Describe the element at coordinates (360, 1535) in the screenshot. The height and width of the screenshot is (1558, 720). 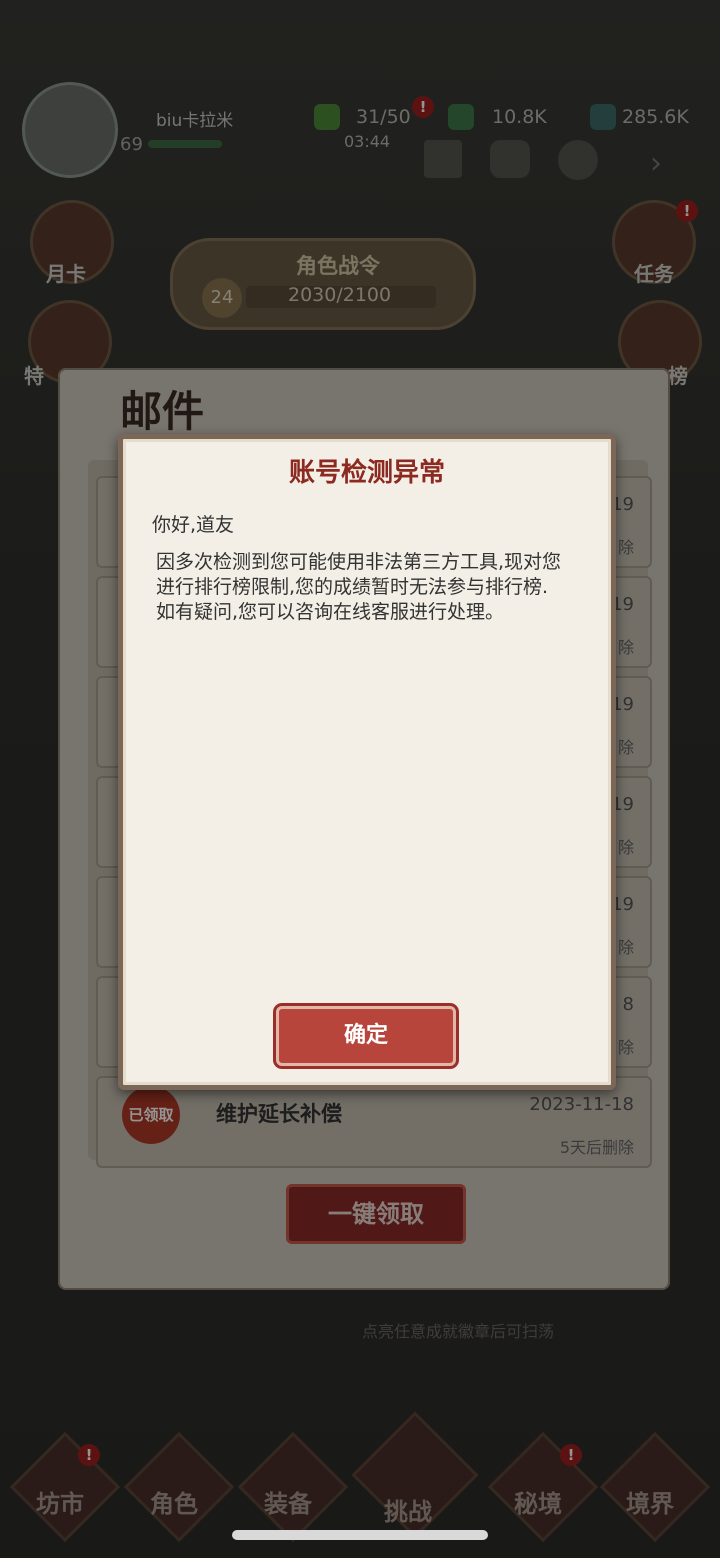
I see `home-indicator` at that location.